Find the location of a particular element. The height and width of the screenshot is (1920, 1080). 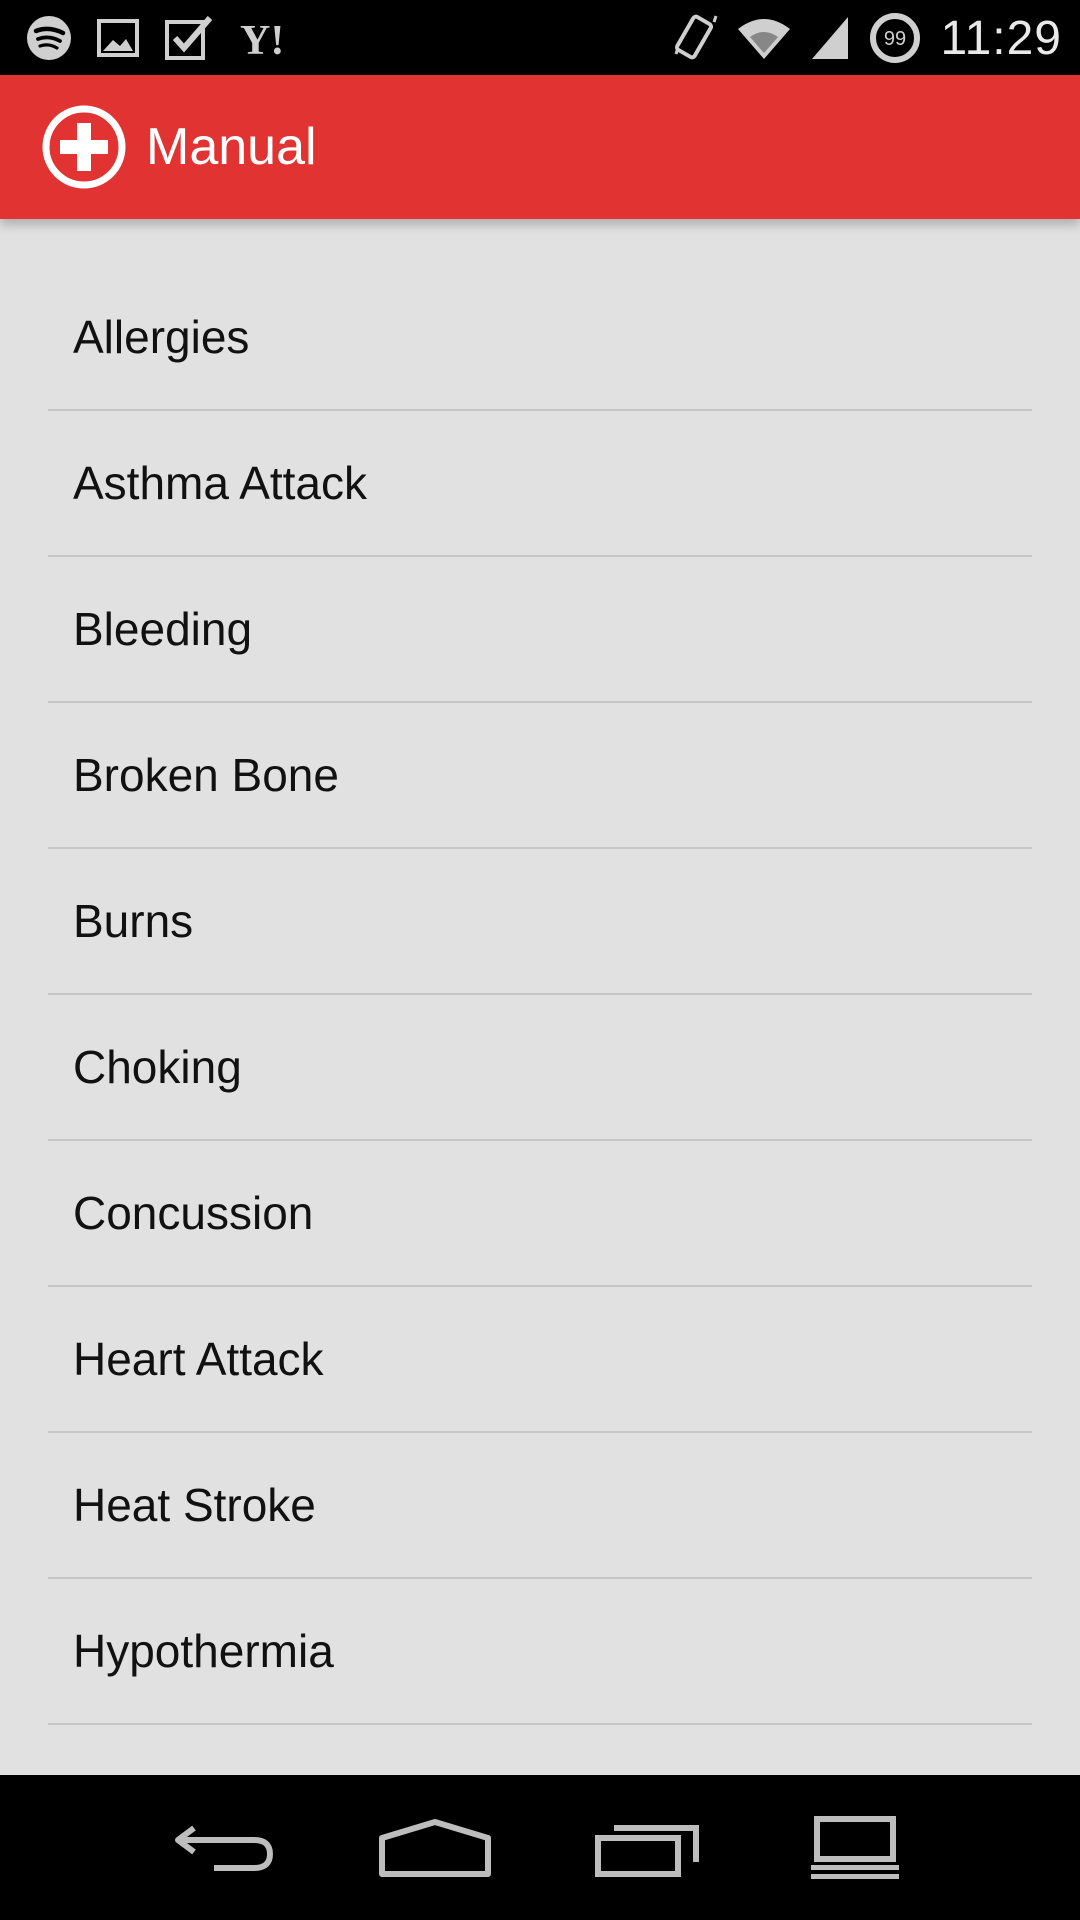

list-item-allergies: Allergies is located at coordinates (540, 338).